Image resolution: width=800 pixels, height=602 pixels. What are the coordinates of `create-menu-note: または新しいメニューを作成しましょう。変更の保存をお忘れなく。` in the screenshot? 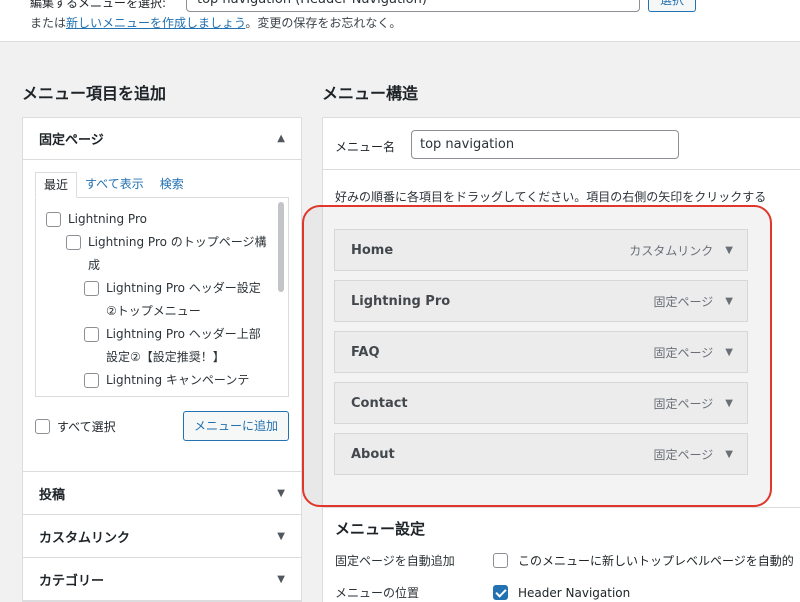 It's located at (216, 23).